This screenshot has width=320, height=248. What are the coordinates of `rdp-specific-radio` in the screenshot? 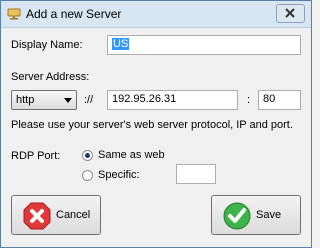 It's located at (87, 175).